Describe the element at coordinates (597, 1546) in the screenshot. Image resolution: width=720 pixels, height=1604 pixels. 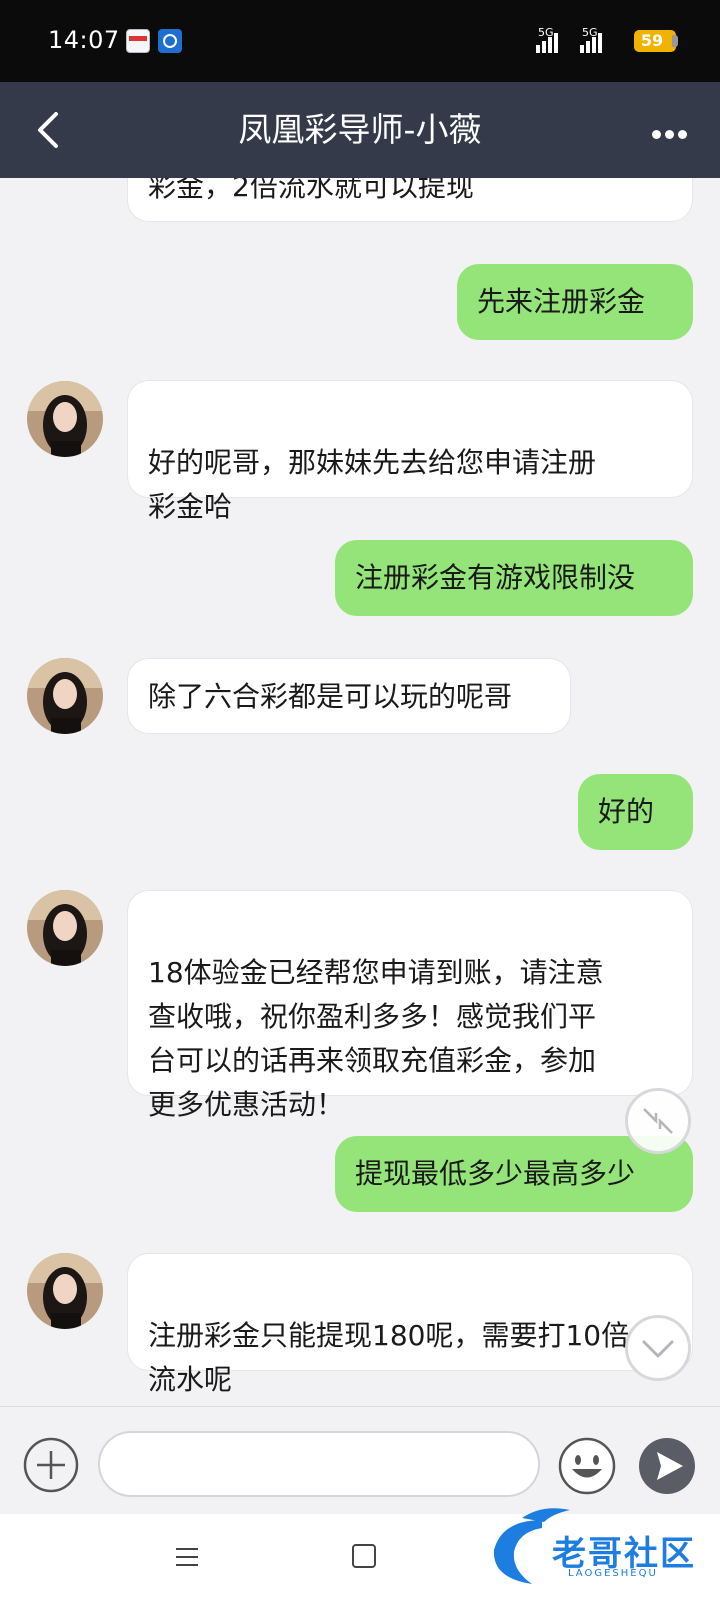
I see `watermark-logo: 老哥社区 LAOGESHEQU` at that location.